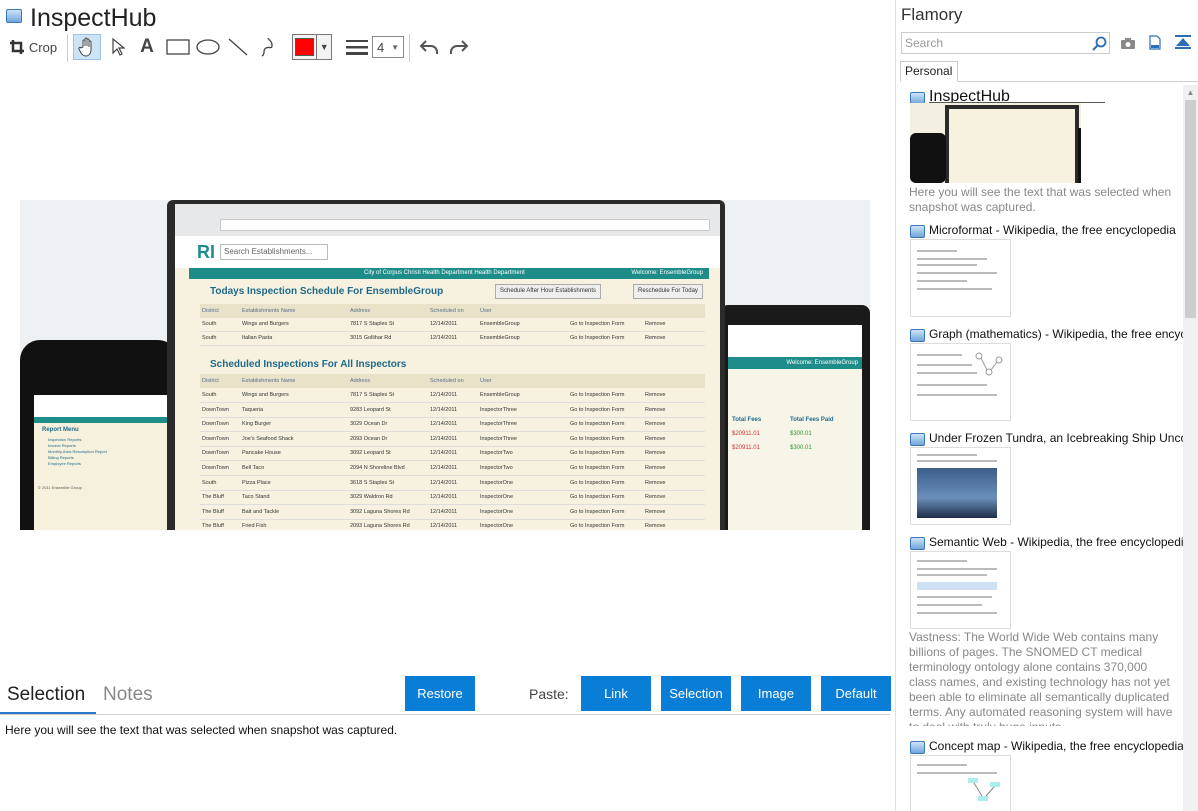  What do you see at coordinates (1128, 45) in the screenshot?
I see `camera-icon` at bounding box center [1128, 45].